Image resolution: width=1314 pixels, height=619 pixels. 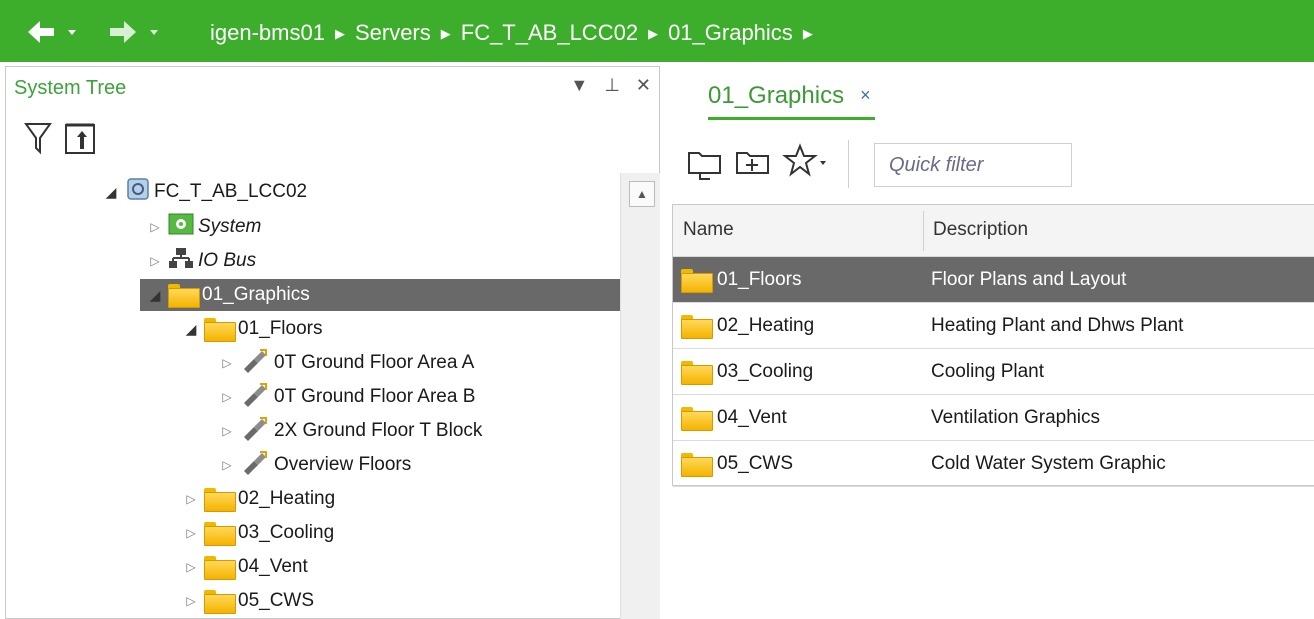 What do you see at coordinates (267, 33) in the screenshot?
I see `breadcrumb-item-server: igen-bms01` at bounding box center [267, 33].